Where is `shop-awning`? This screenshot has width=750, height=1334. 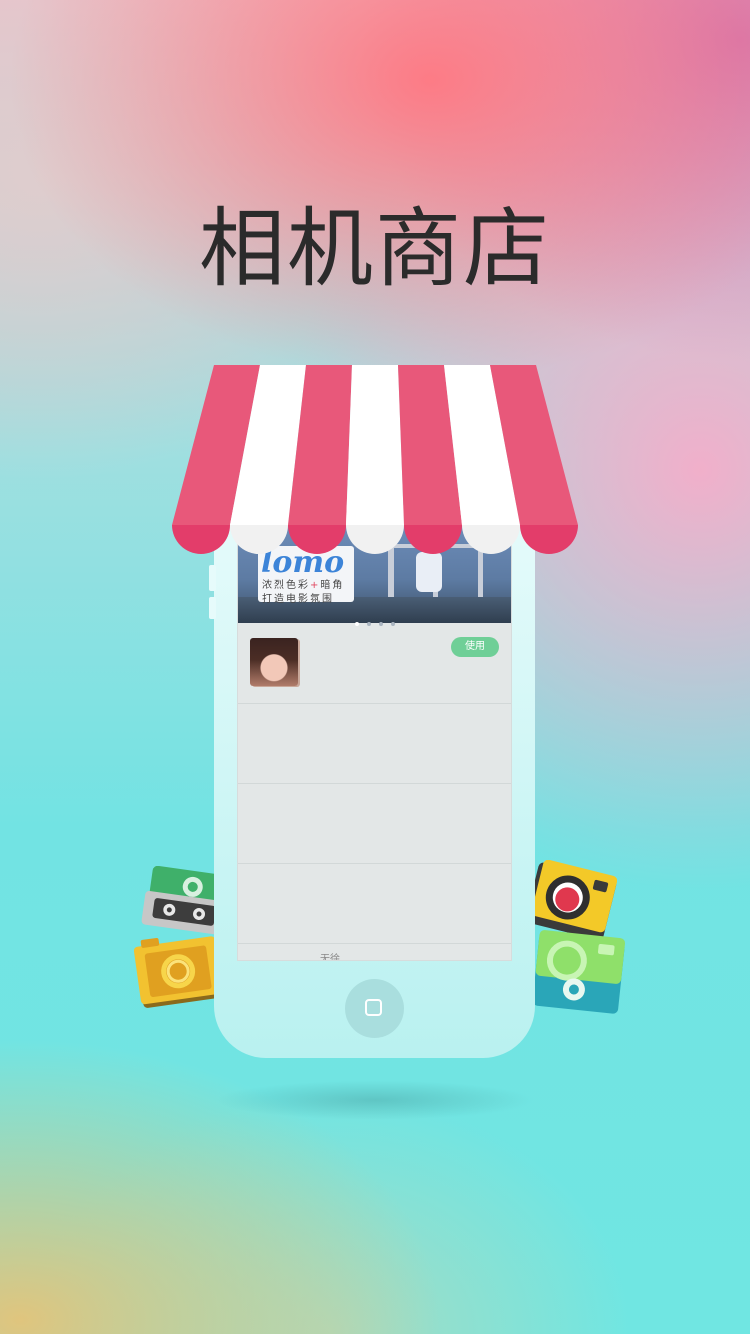
shop-awning is located at coordinates (375, 460).